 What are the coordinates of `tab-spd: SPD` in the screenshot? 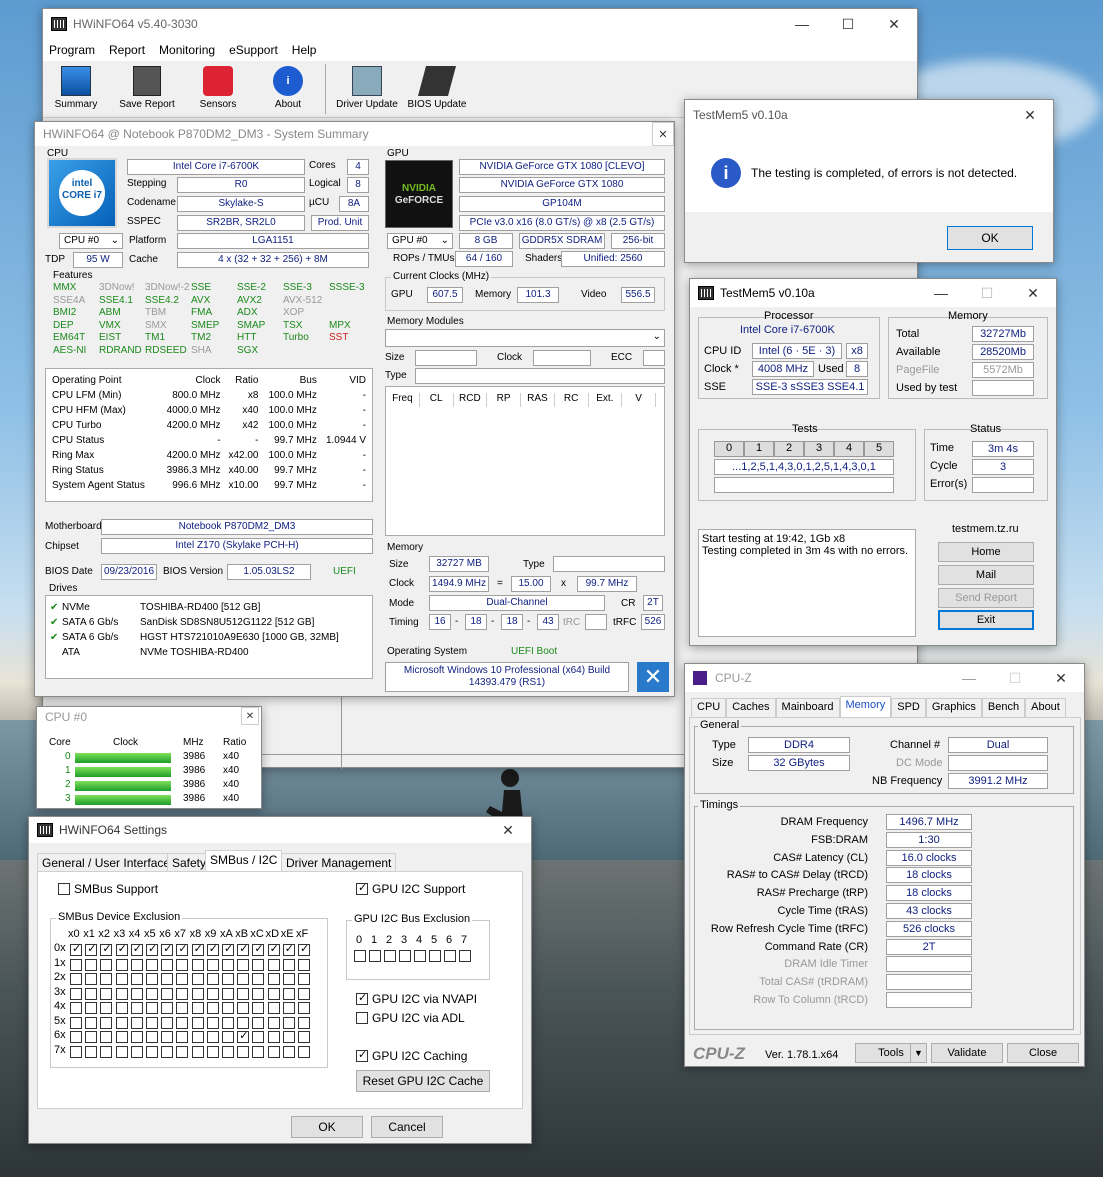 It's located at (908, 708).